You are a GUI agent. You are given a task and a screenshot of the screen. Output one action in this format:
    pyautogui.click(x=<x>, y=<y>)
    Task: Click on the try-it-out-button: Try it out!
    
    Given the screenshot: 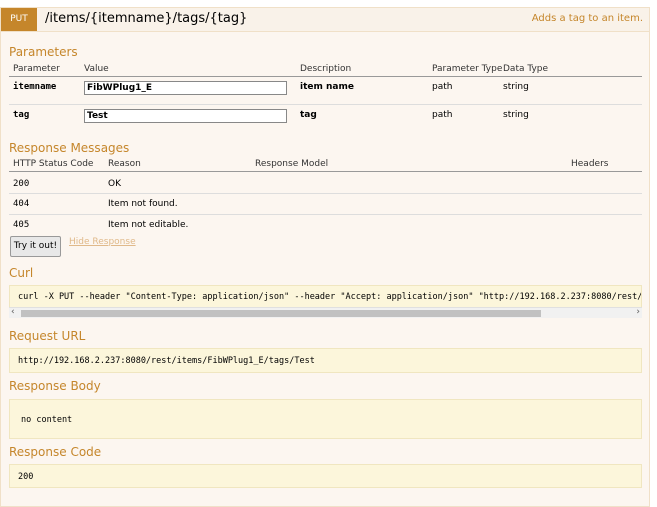 What is the action you would take?
    pyautogui.click(x=35, y=246)
    